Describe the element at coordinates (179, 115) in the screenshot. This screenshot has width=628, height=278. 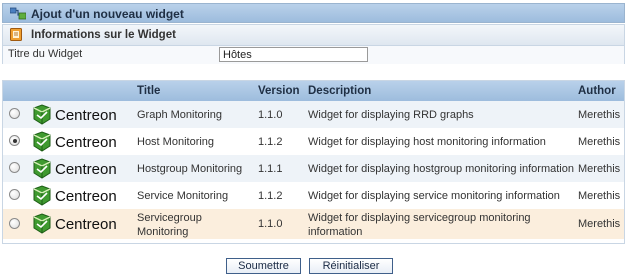
I see `widget-title: Graph Monitoring` at that location.